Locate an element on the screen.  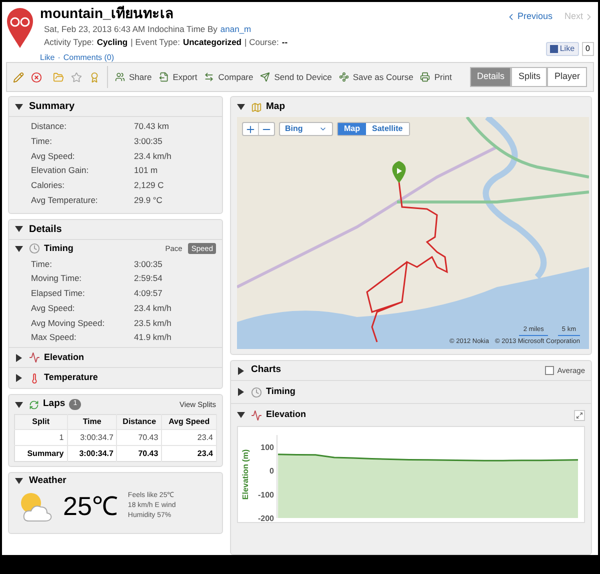
y-axis-title: Elevation (m) is located at coordinates (245, 474).